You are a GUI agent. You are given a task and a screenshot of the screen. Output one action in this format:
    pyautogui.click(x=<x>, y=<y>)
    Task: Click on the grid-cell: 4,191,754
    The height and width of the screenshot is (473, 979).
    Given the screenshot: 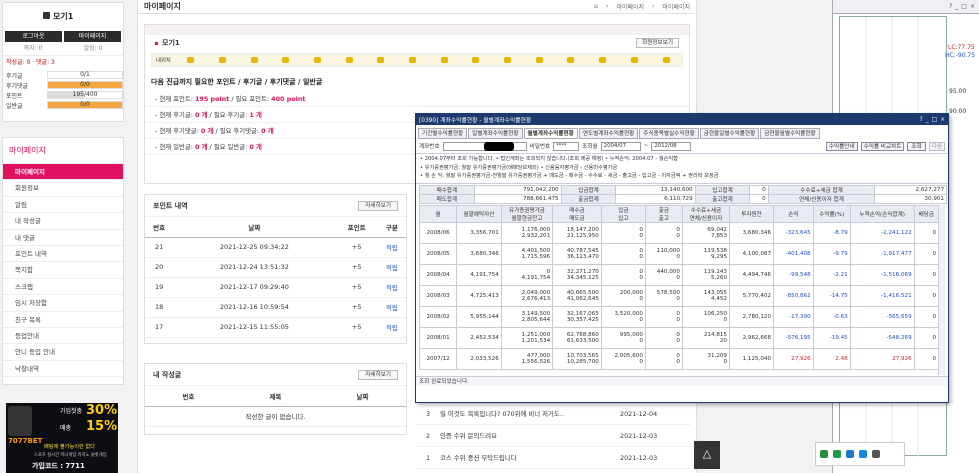 What is the action you would take?
    pyautogui.click(x=479, y=275)
    